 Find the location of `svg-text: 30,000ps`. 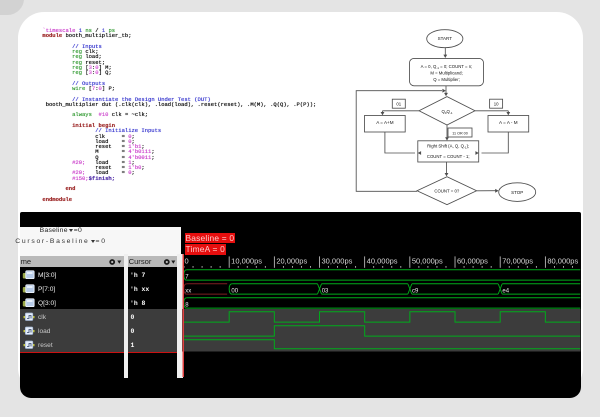

svg-text: 30,000ps is located at coordinates (337, 260).